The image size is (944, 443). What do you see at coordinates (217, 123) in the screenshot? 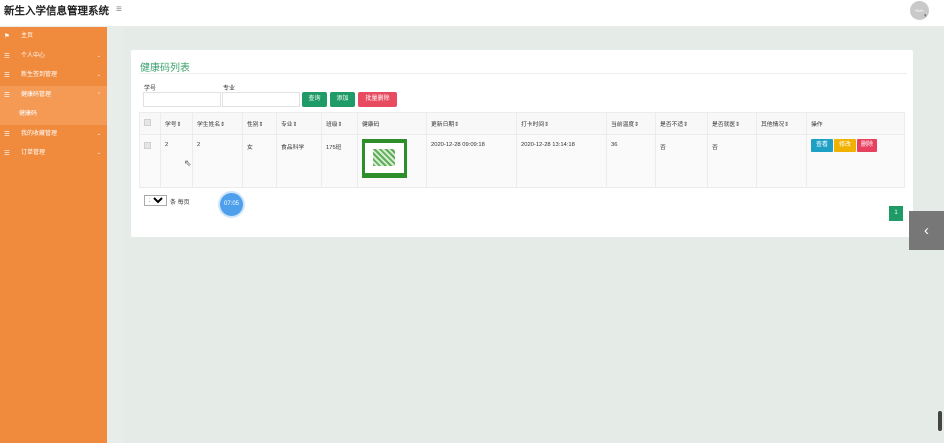
I see `header-name: 学生姓名⇕` at bounding box center [217, 123].